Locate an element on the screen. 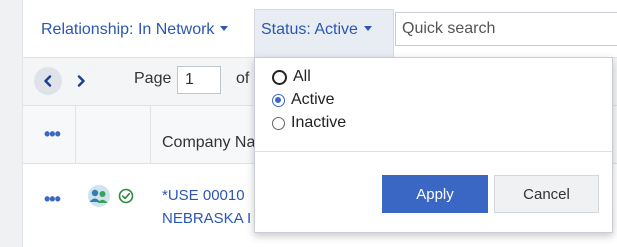  status-filter: Status: Active is located at coordinates (316, 30).